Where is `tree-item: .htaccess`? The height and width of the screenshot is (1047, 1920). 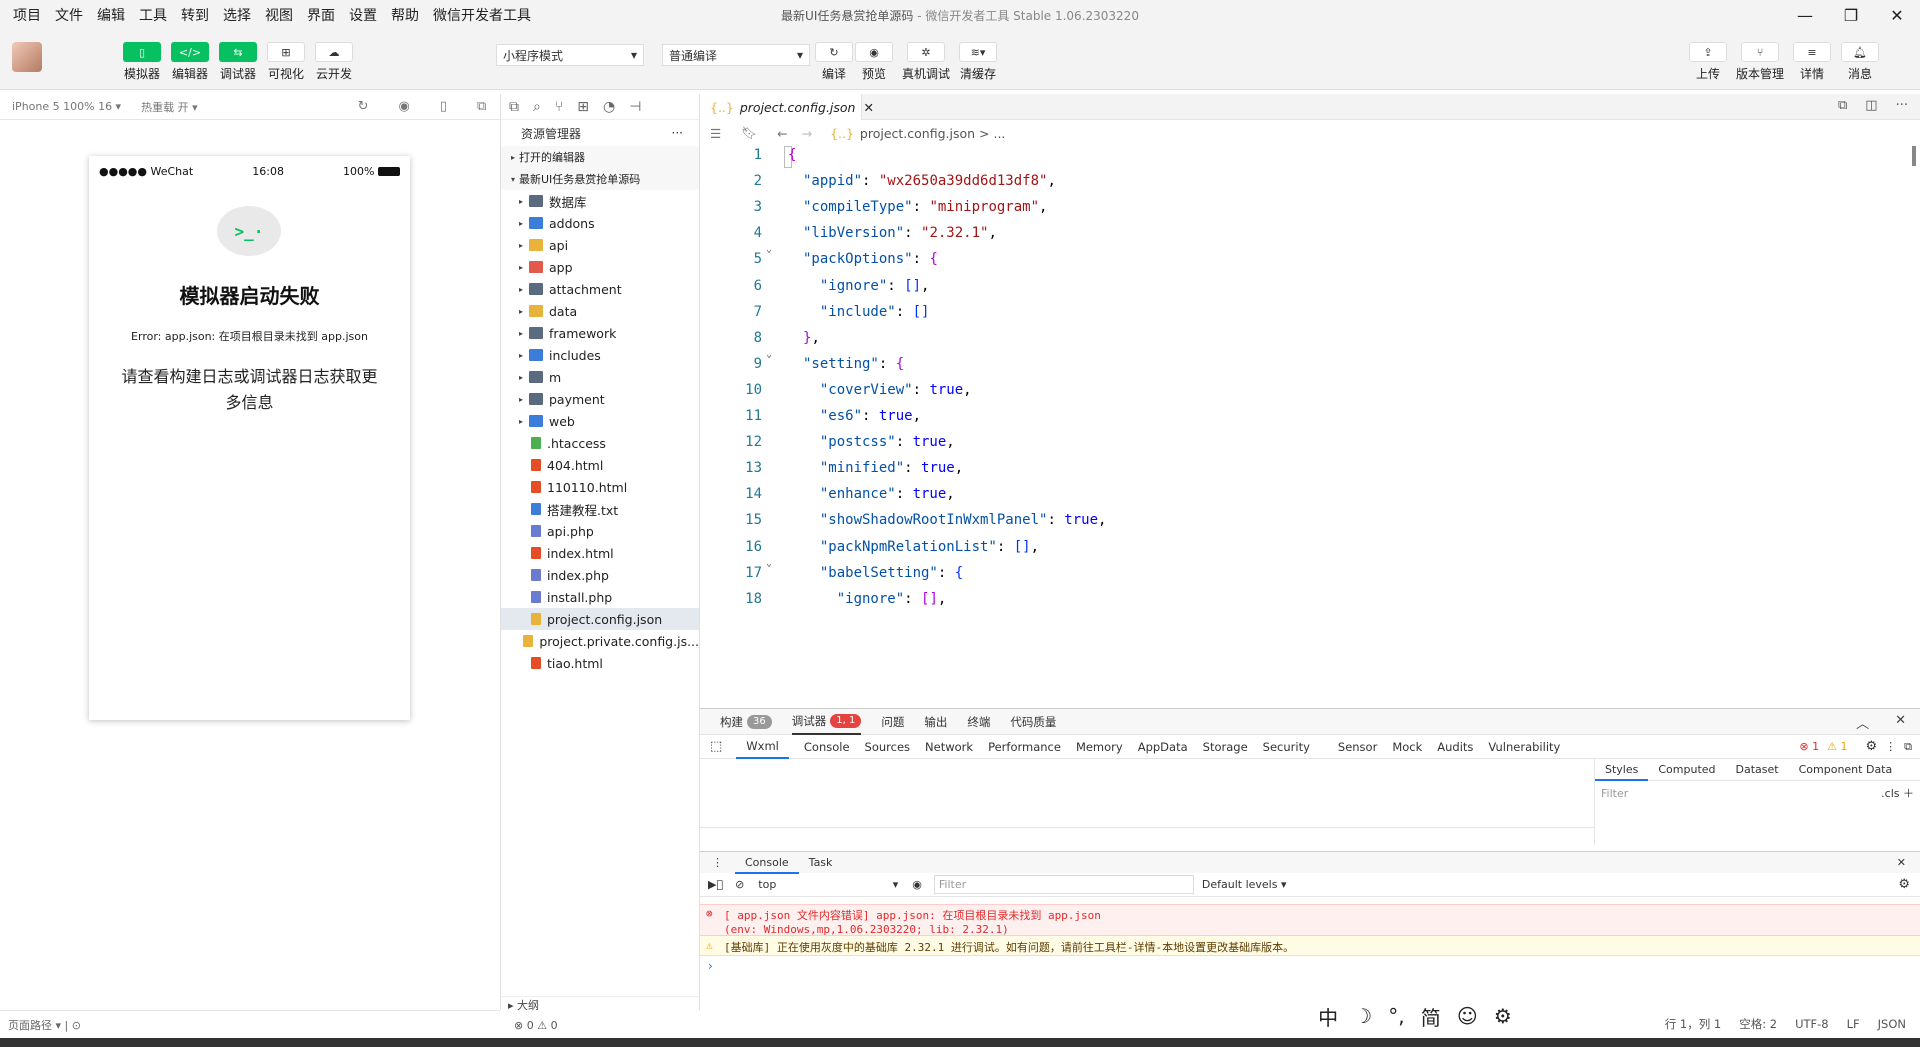 tree-item: .htaccess is located at coordinates (600, 443).